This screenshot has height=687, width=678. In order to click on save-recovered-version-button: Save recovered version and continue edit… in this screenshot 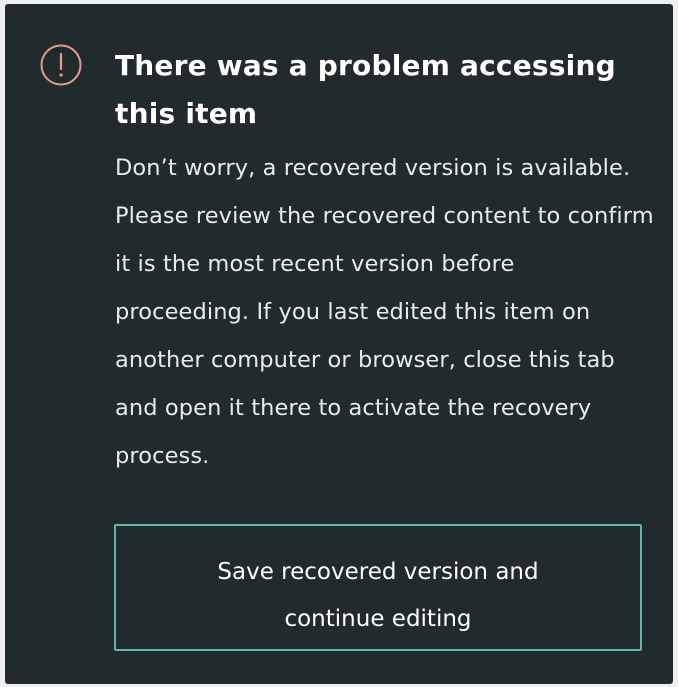, I will do `click(378, 587)`.